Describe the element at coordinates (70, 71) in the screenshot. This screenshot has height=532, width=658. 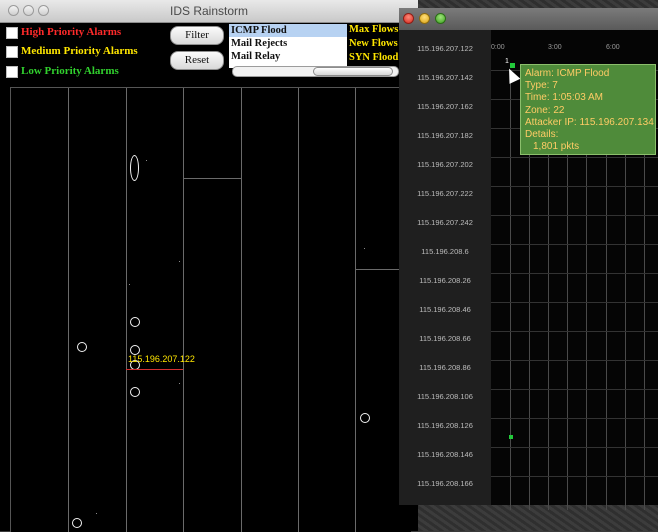
I see `low-priority-label: Low Priority Alarms` at that location.